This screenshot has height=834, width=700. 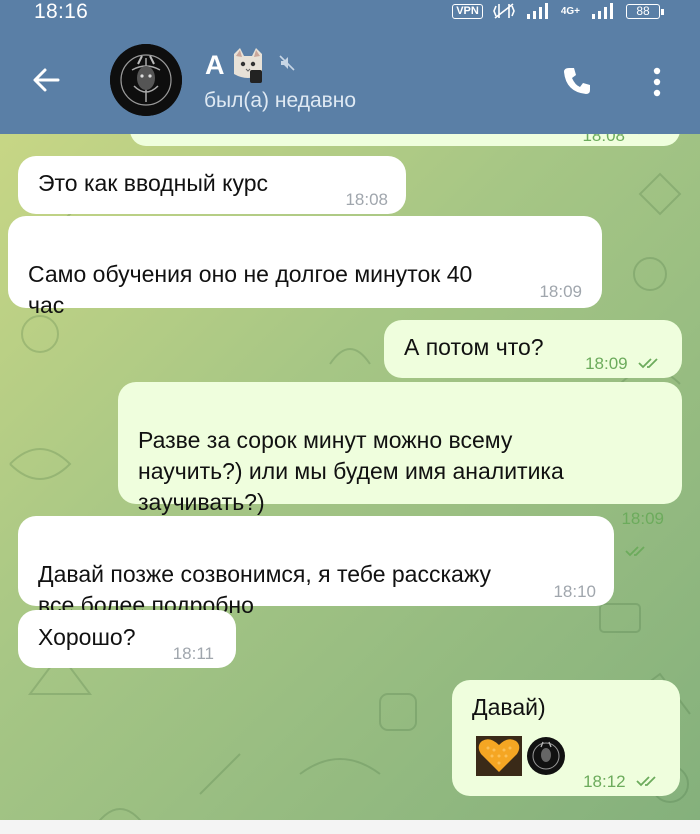 What do you see at coordinates (350, 15) in the screenshot?
I see `status-bar: 18:16 VPN 4G+ 88` at bounding box center [350, 15].